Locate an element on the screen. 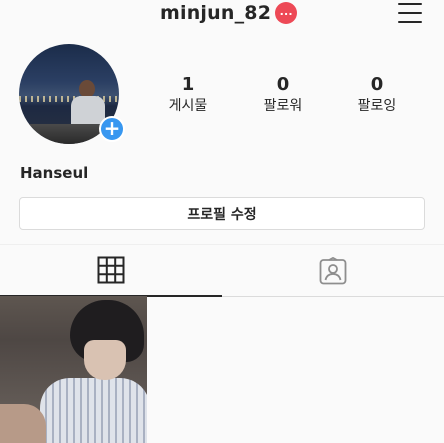  profile-avatar: + is located at coordinates (72, 95).